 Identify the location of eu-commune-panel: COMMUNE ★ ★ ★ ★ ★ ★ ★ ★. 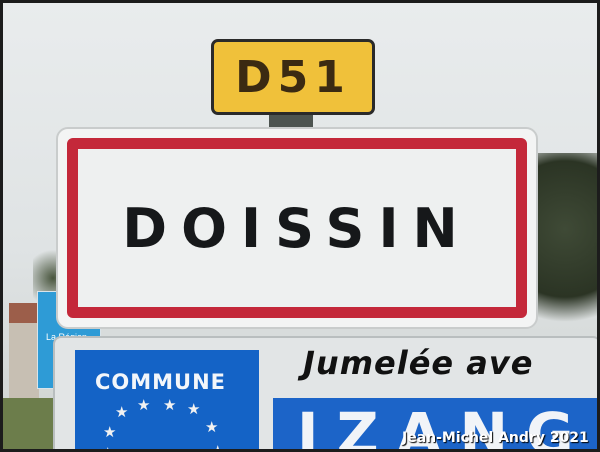
(167, 399).